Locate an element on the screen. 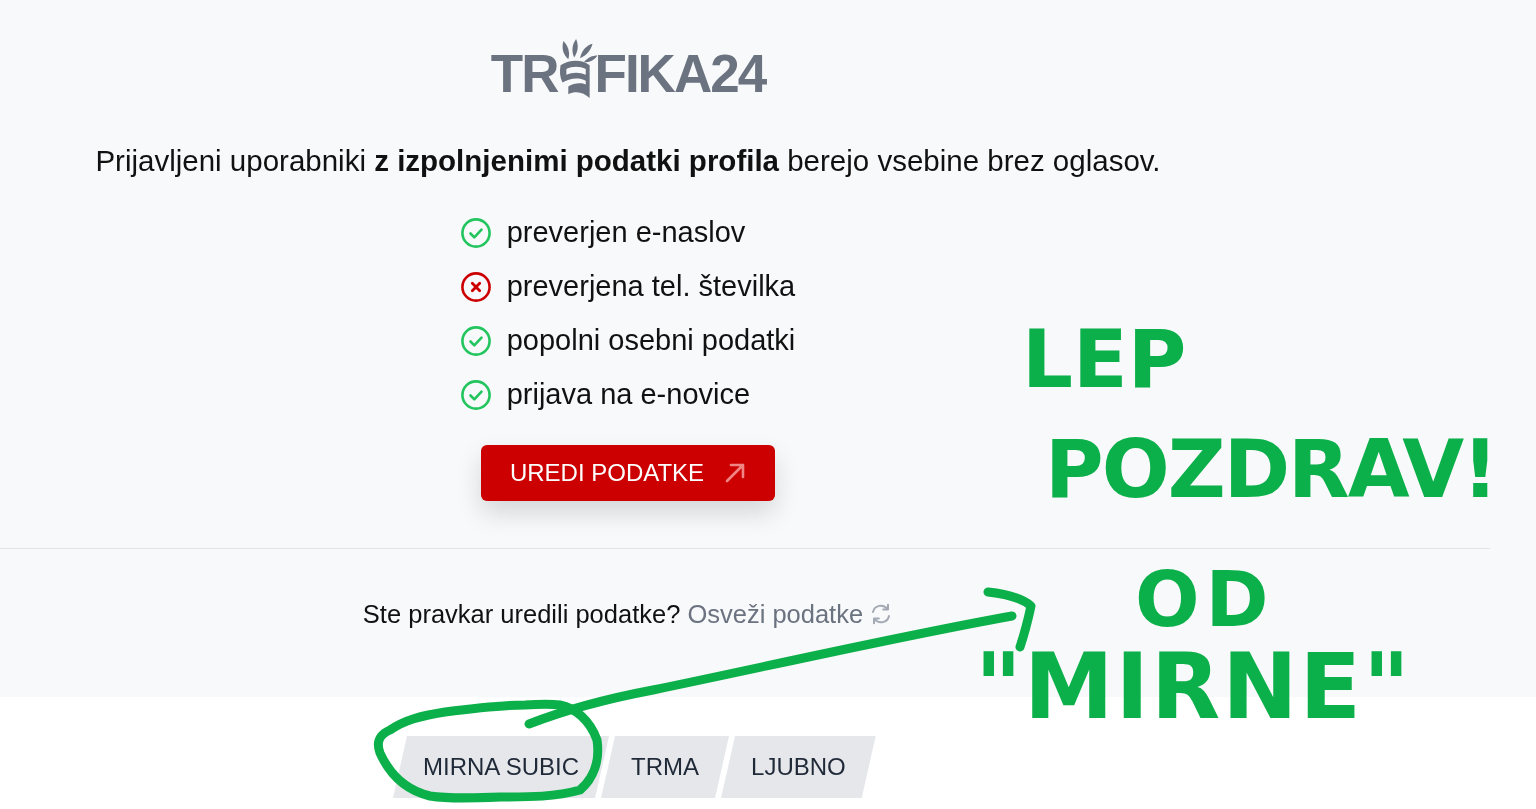 The height and width of the screenshot is (809, 1536). book-icon is located at coordinates (577, 69).